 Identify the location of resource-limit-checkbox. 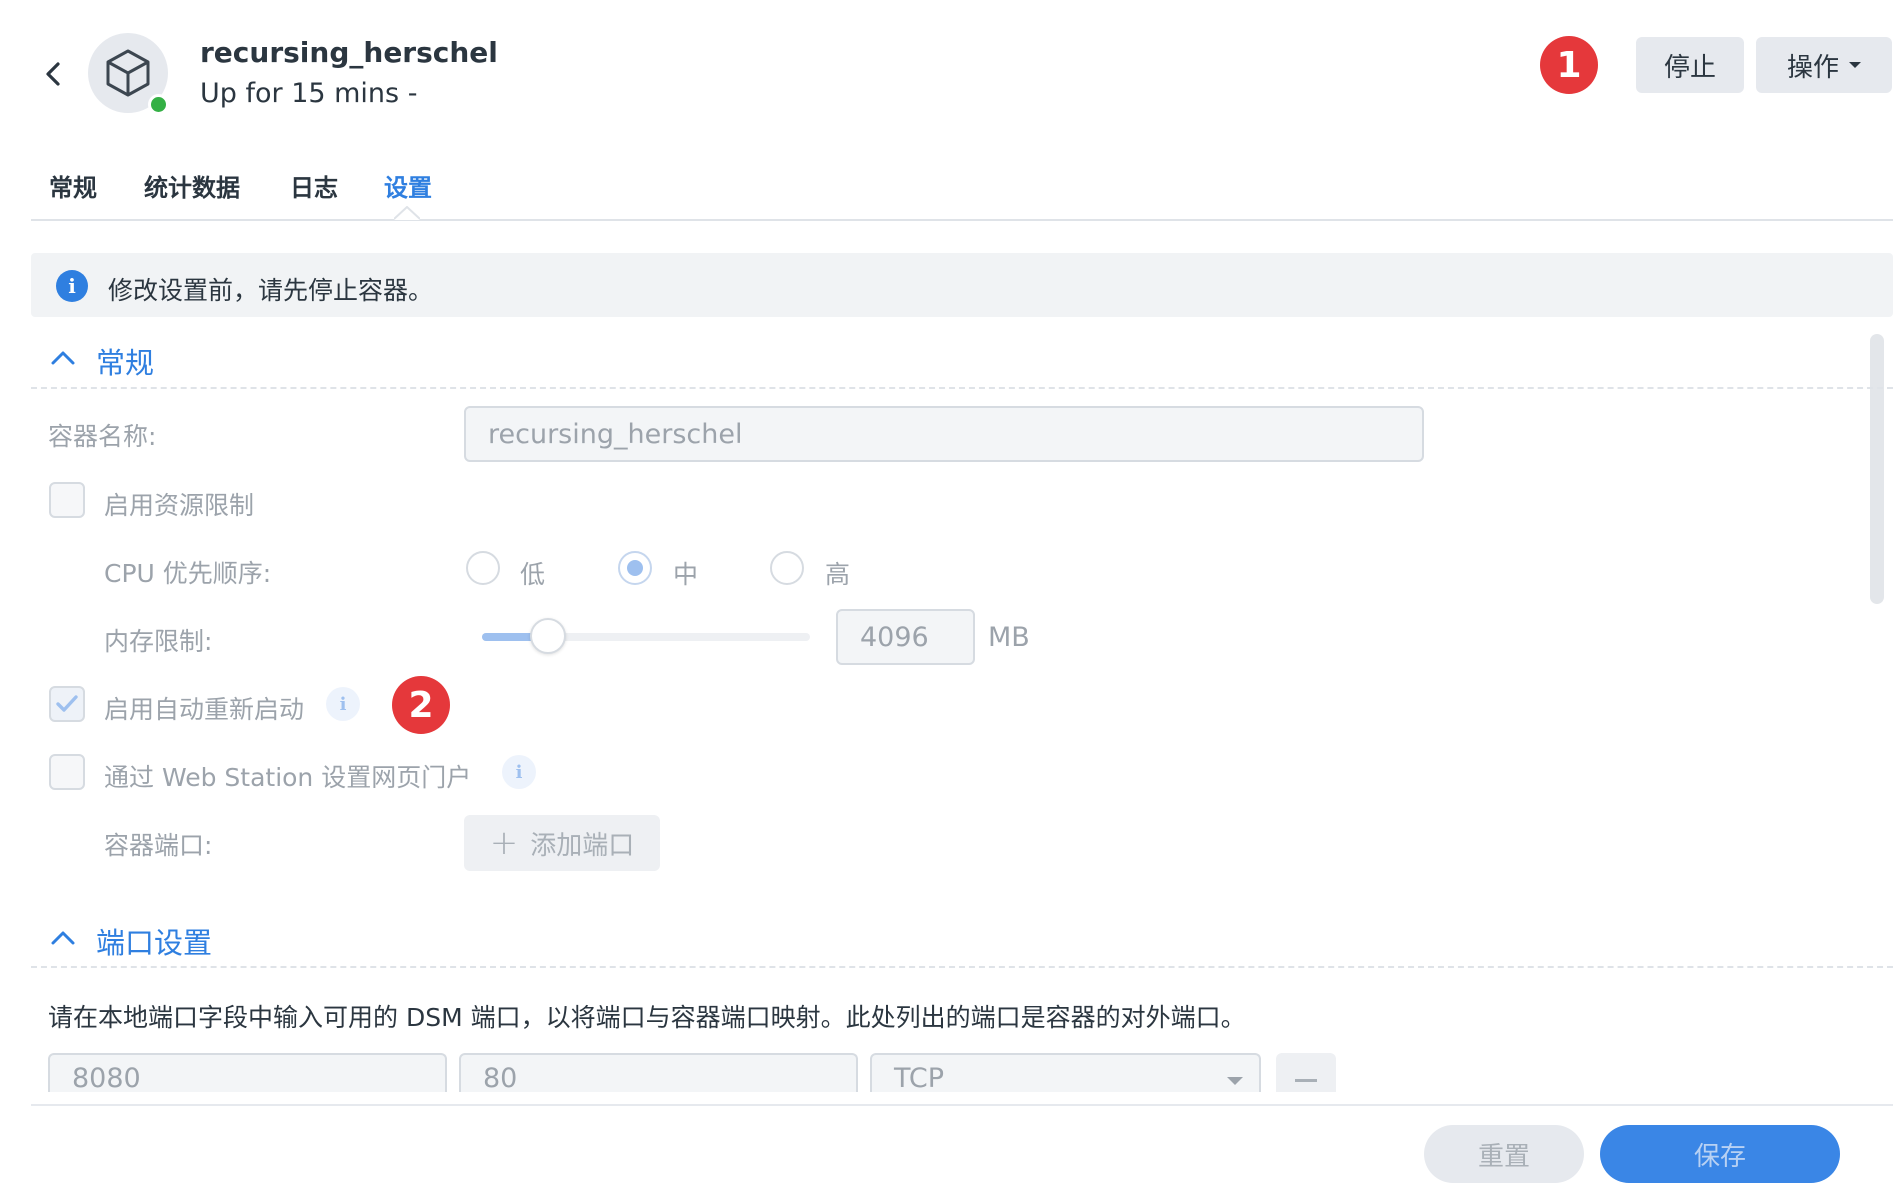
(67, 500).